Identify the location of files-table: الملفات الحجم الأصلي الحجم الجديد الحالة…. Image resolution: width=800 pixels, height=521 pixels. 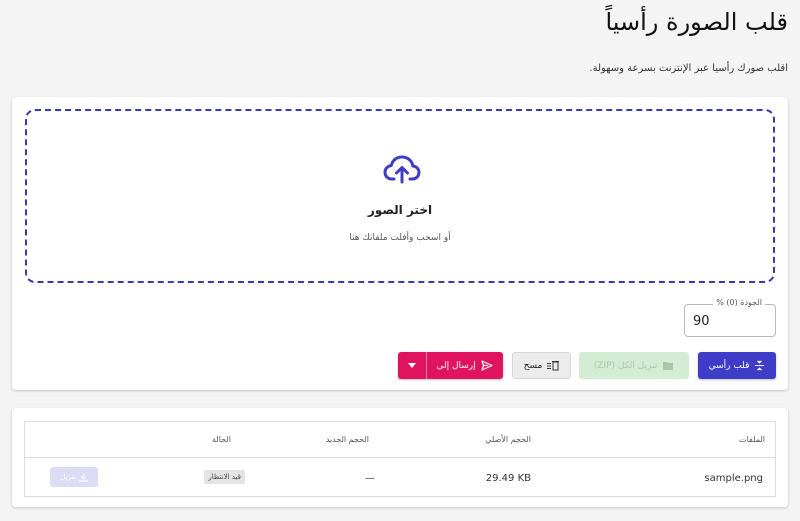
(400, 459).